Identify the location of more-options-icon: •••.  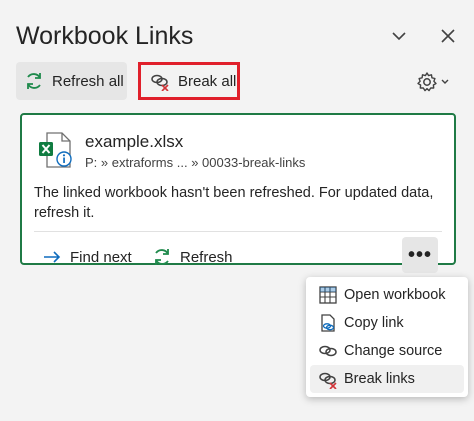
(419, 254).